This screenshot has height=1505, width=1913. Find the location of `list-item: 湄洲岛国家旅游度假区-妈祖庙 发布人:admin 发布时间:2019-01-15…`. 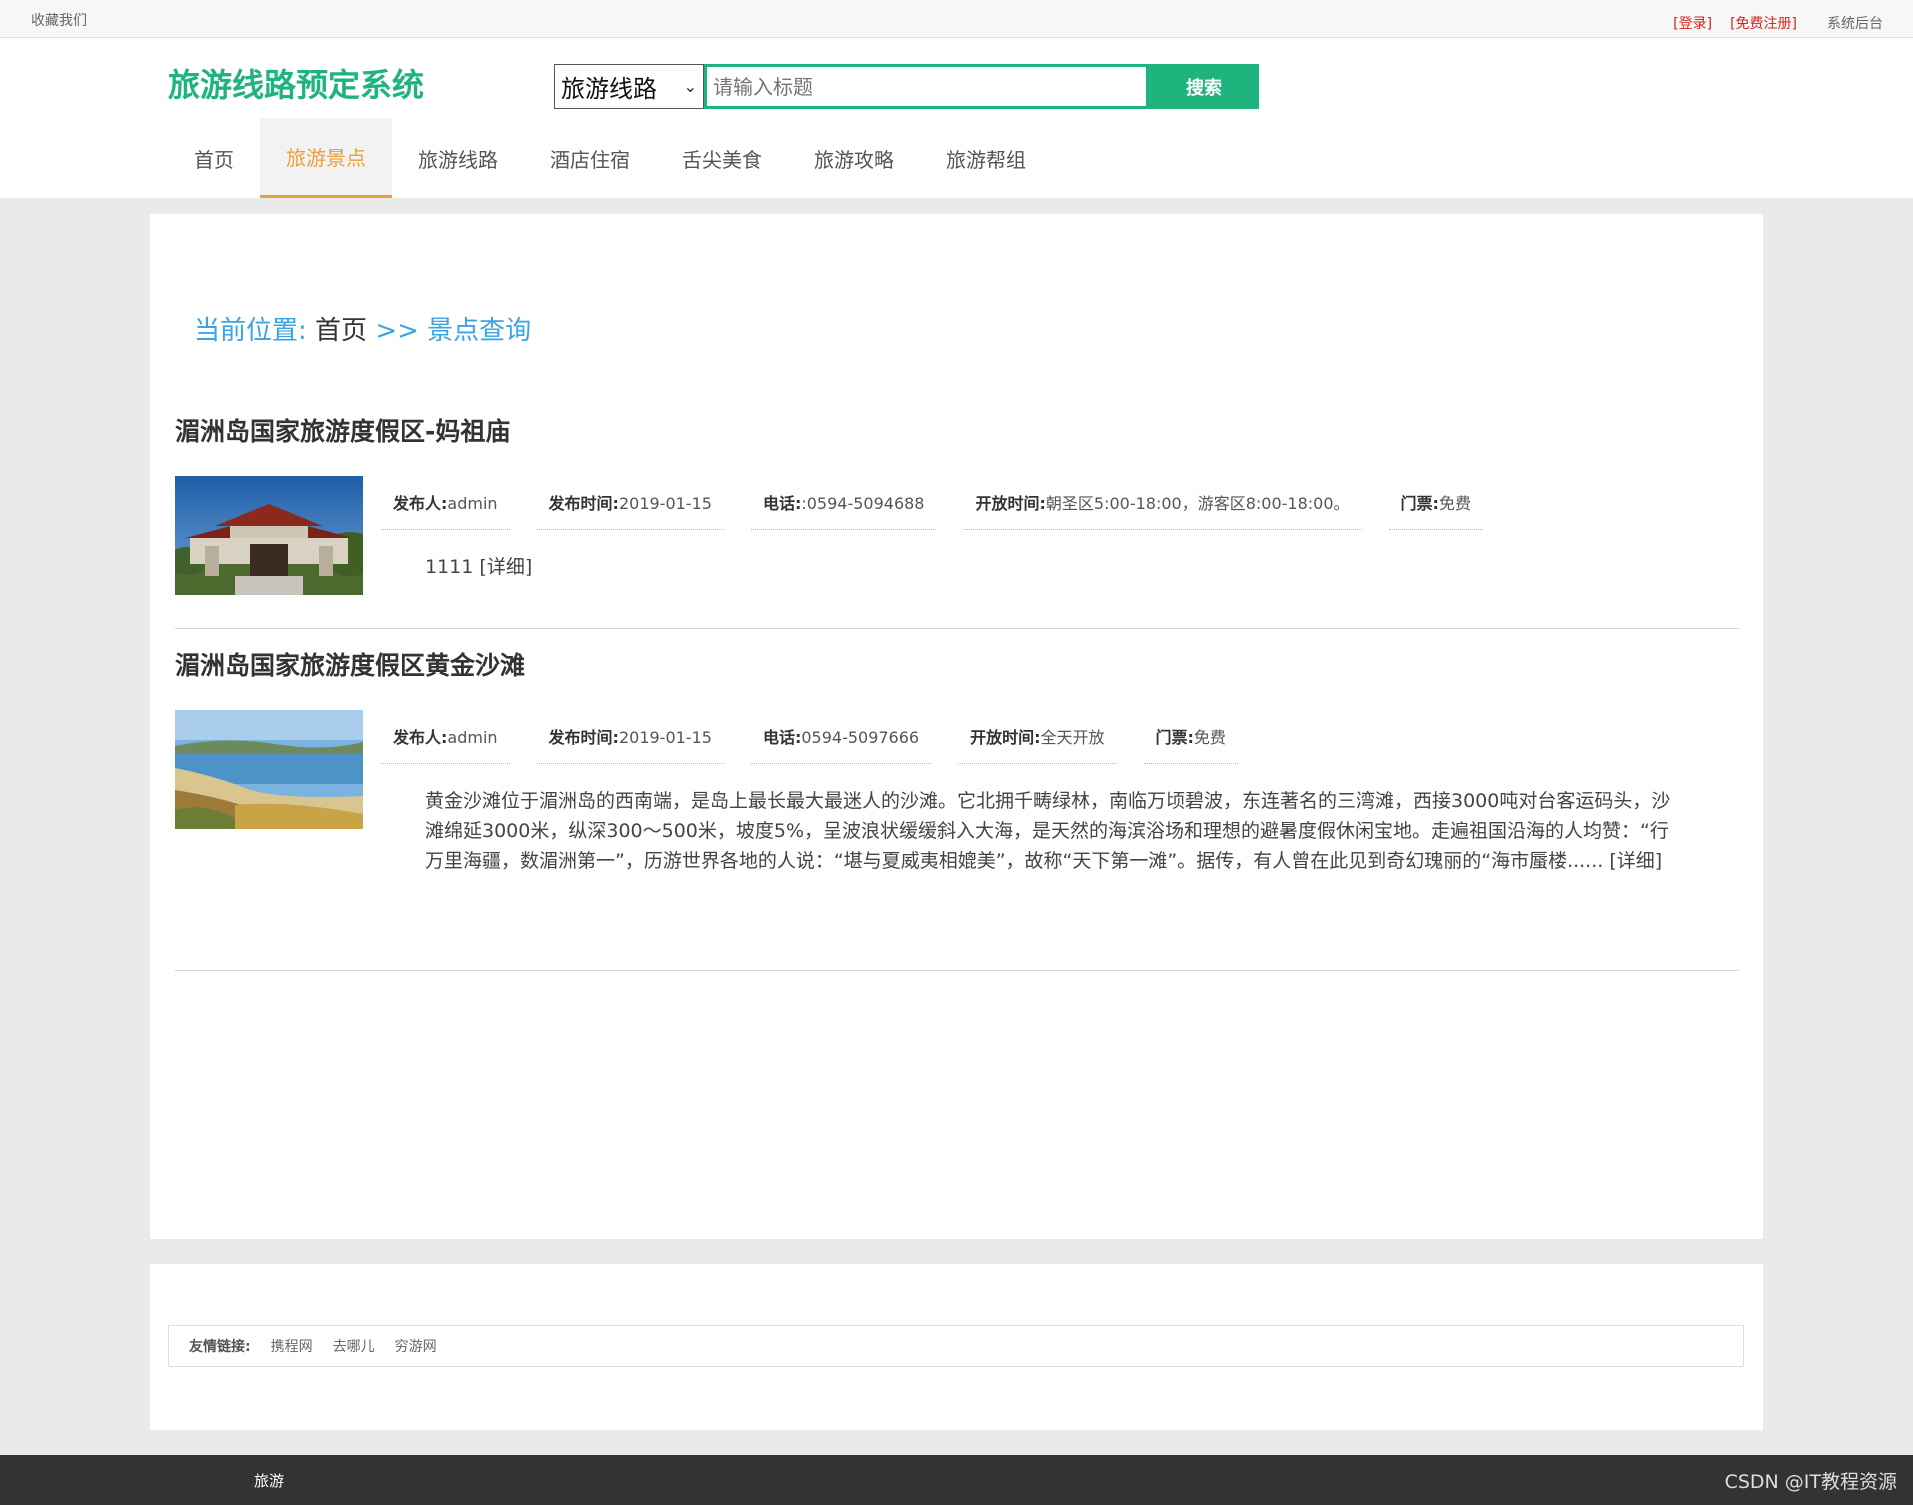

list-item: 湄洲岛国家旅游度假区-妈祖庙 发布人:admin 发布时间:2019-01-15… is located at coordinates (957, 520).